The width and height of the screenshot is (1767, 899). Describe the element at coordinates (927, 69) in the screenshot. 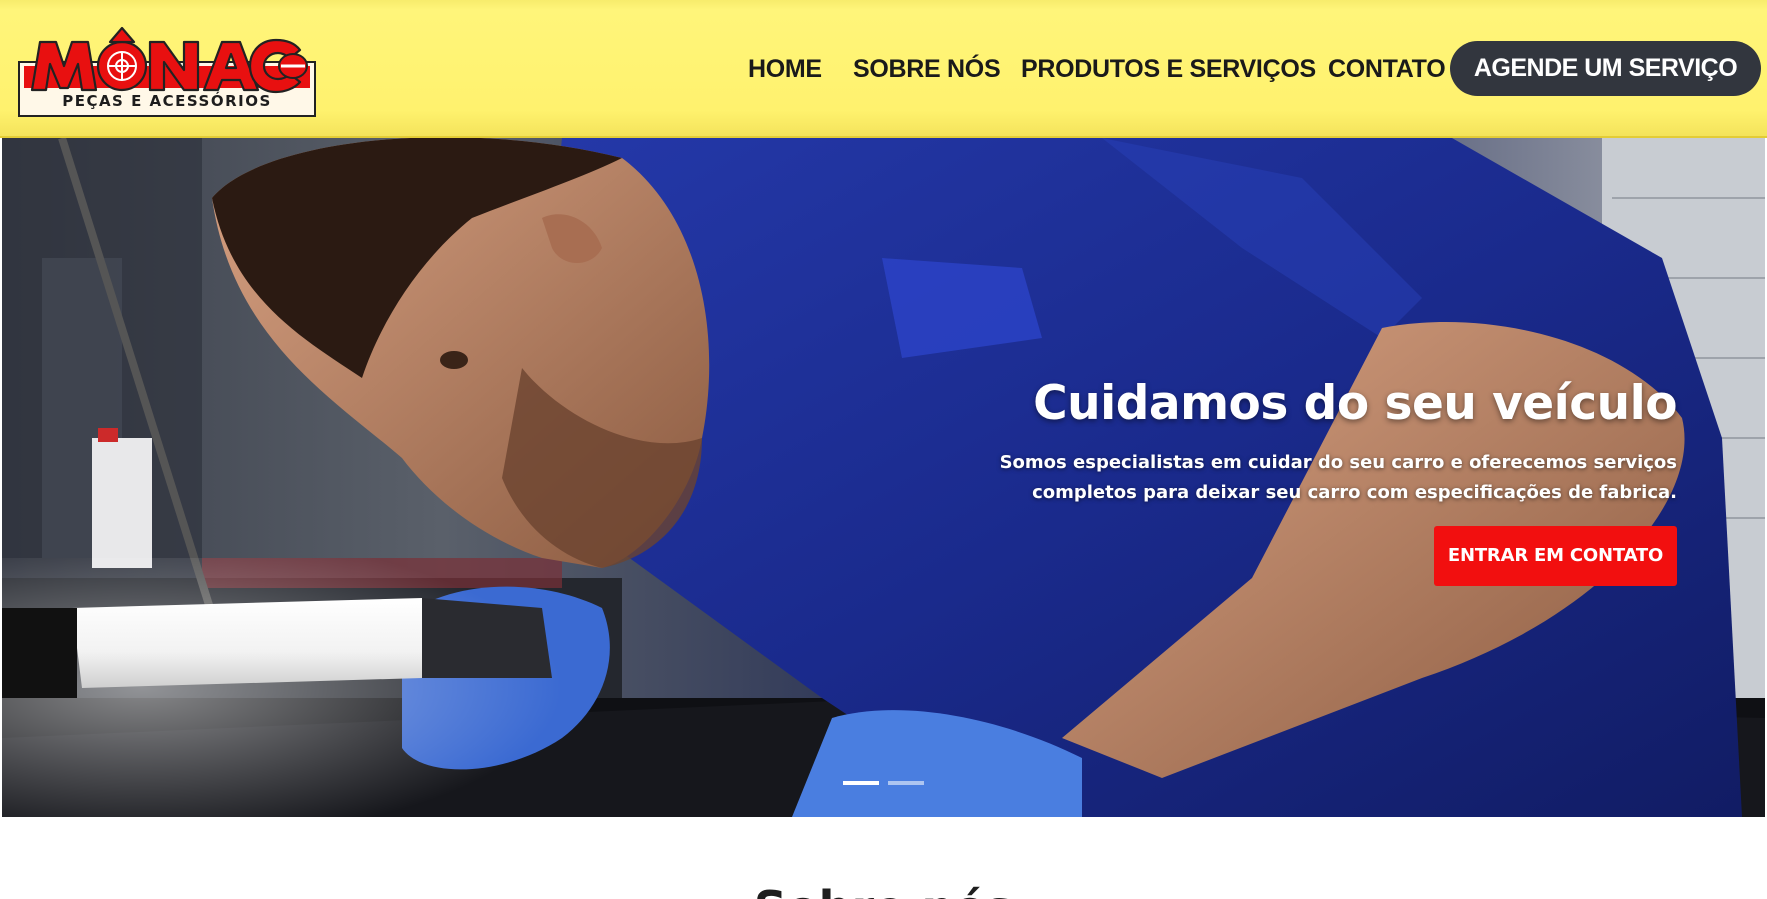

I see `nav-sobre-nos: SOBRE NÓS` at that location.